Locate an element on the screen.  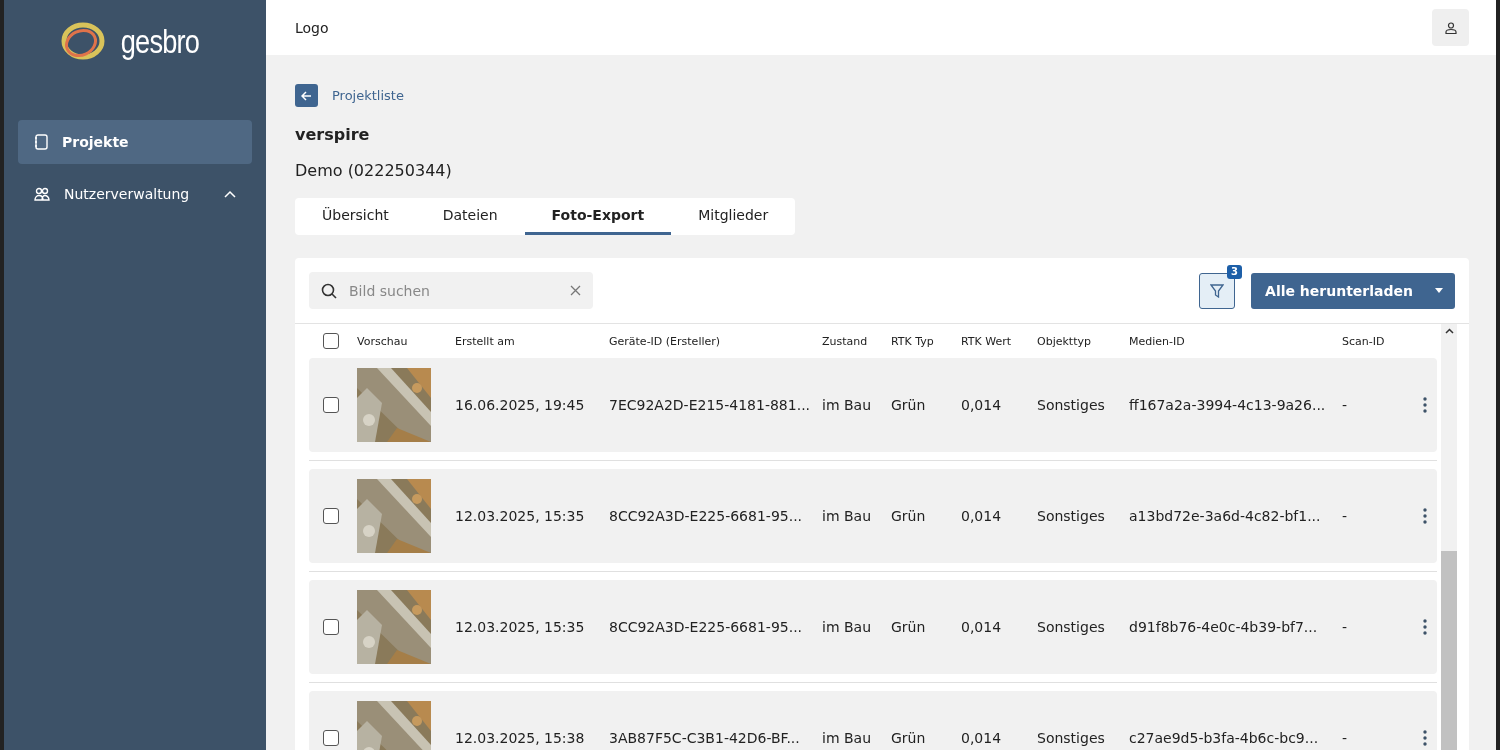
scrollbar-thumb is located at coordinates (1449, 650).